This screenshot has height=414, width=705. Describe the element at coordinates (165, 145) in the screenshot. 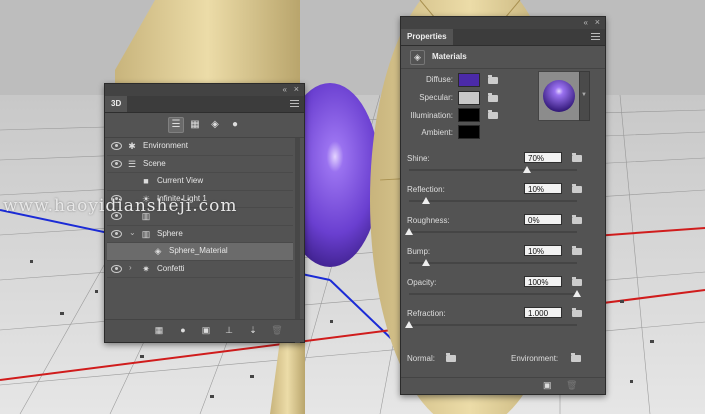

I see `tree-label: Environment` at that location.